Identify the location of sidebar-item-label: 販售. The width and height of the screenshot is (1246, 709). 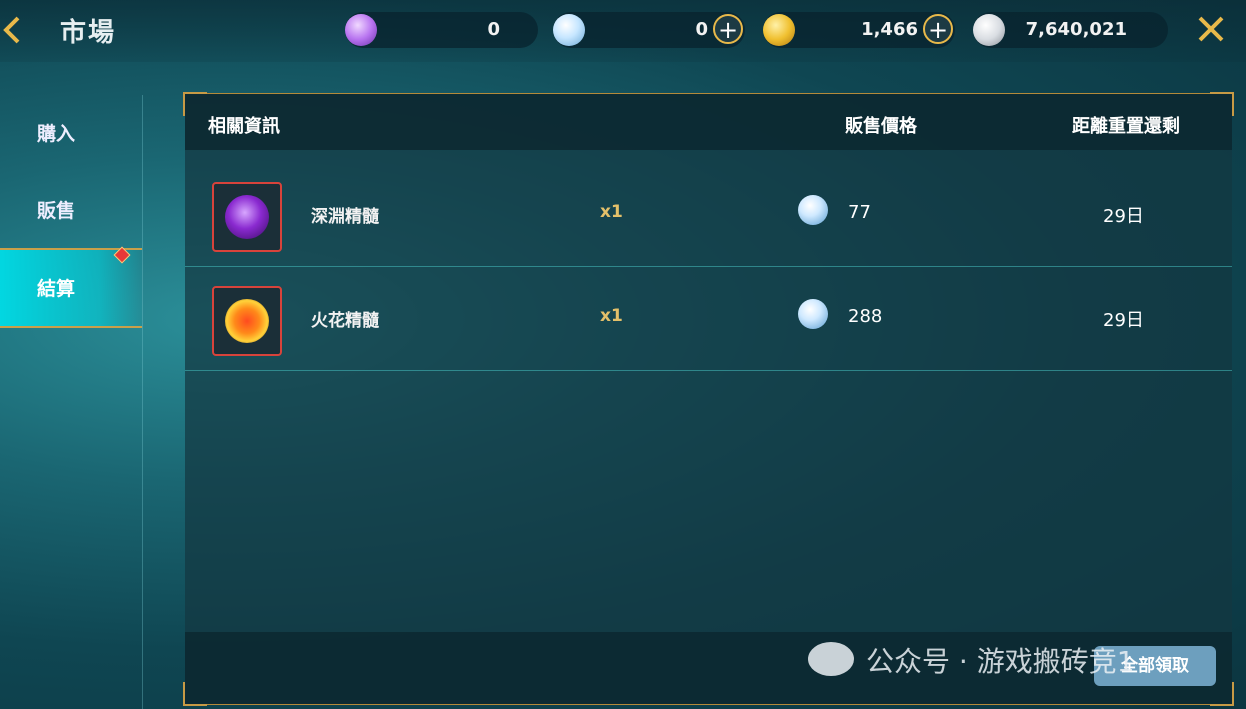
(56, 211).